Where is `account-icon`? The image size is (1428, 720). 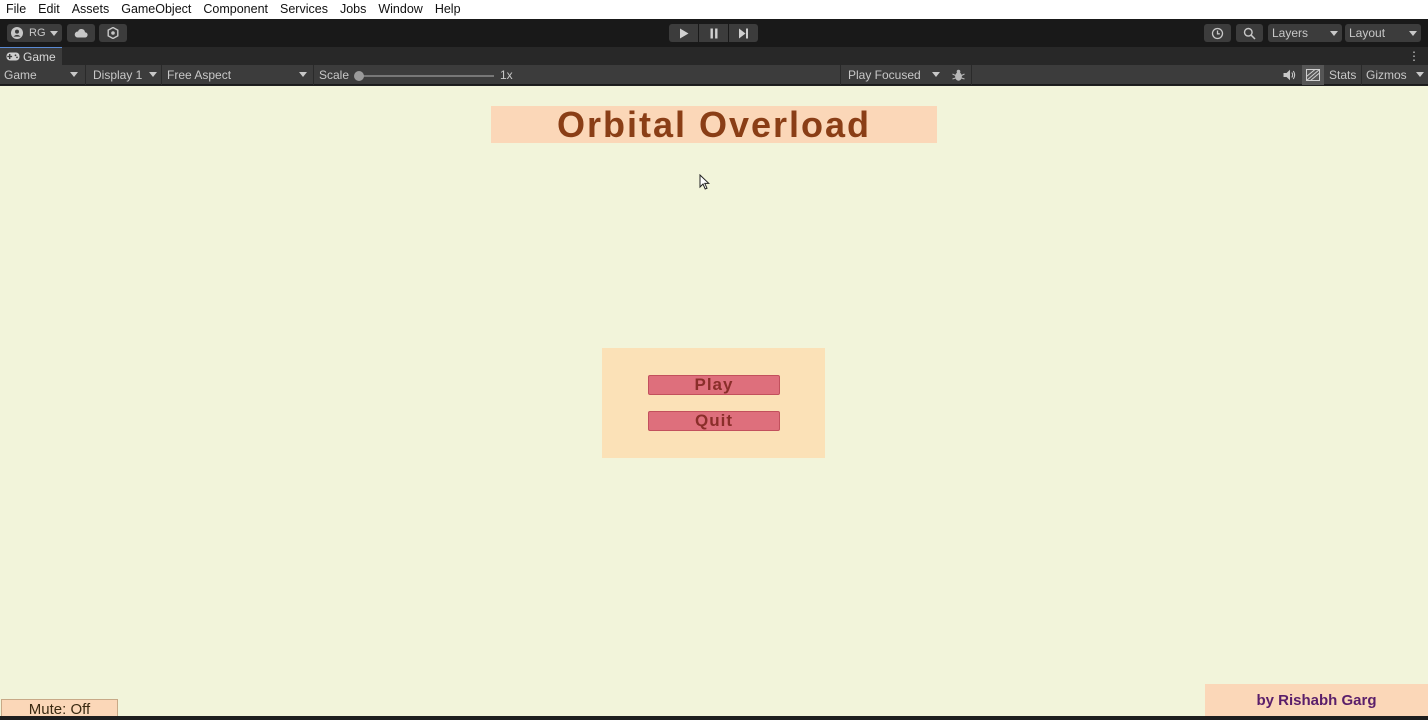
account-icon is located at coordinates (17, 33).